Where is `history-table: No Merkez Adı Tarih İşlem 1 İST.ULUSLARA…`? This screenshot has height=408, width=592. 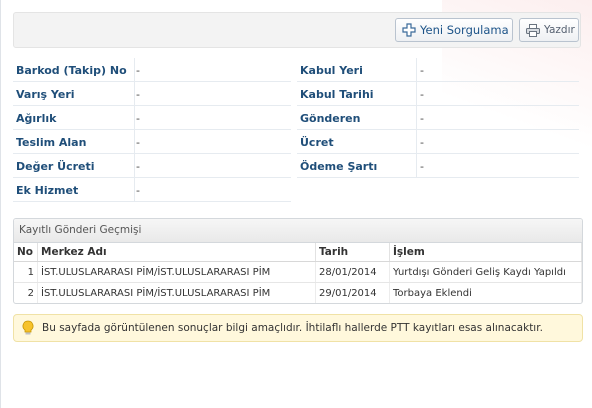 history-table: No Merkez Adı Tarih İşlem 1 İST.ULUSLARA… is located at coordinates (298, 273).